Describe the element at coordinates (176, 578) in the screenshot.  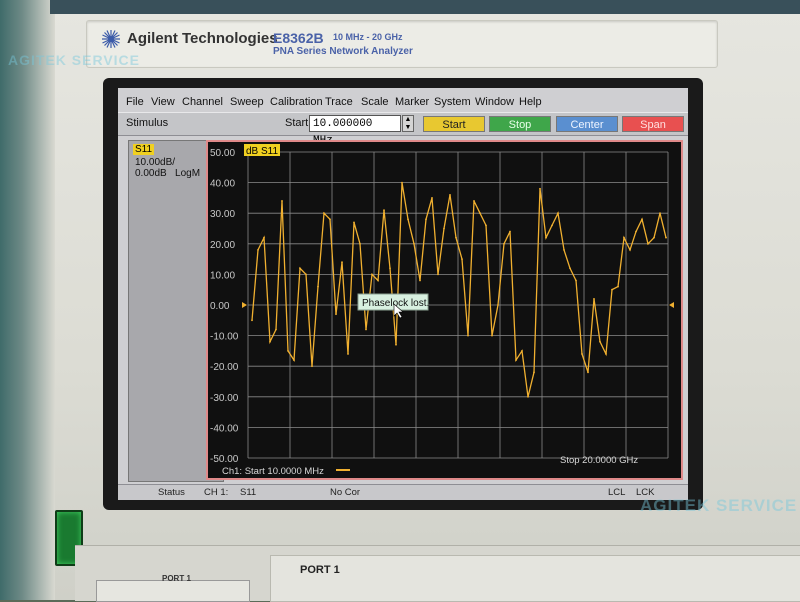
I see `port1-small-label: PORT 1` at that location.